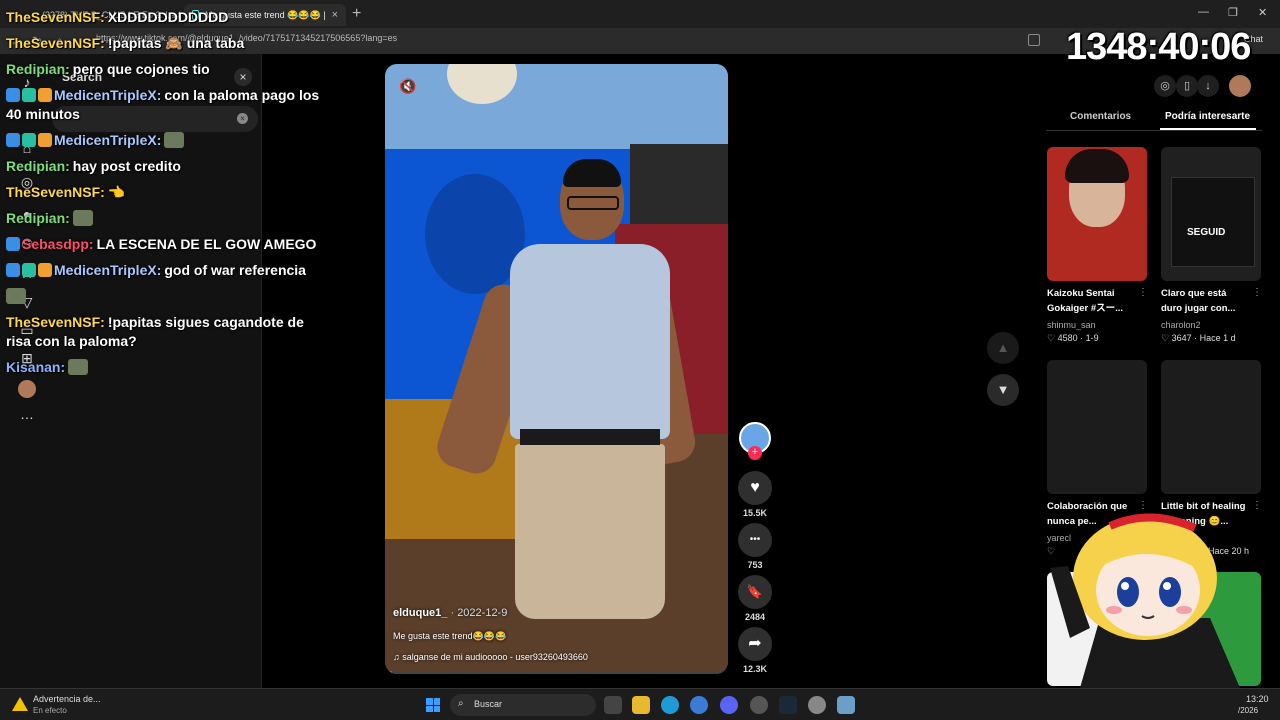 The height and width of the screenshot is (720, 1280). What do you see at coordinates (1145, 600) in the screenshot?
I see `streamer-vtuber-avatar` at bounding box center [1145, 600].